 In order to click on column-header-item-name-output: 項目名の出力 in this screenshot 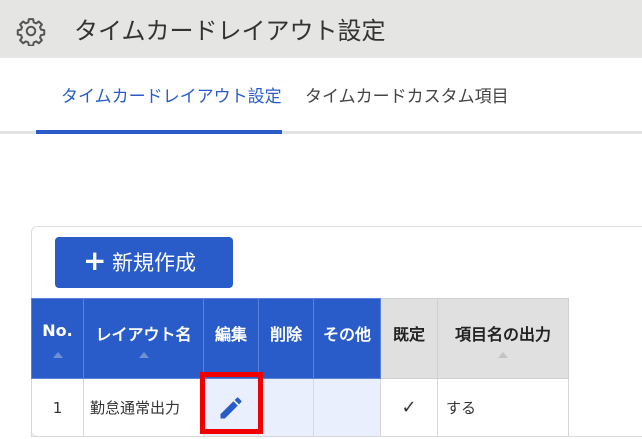, I will do `click(503, 338)`.